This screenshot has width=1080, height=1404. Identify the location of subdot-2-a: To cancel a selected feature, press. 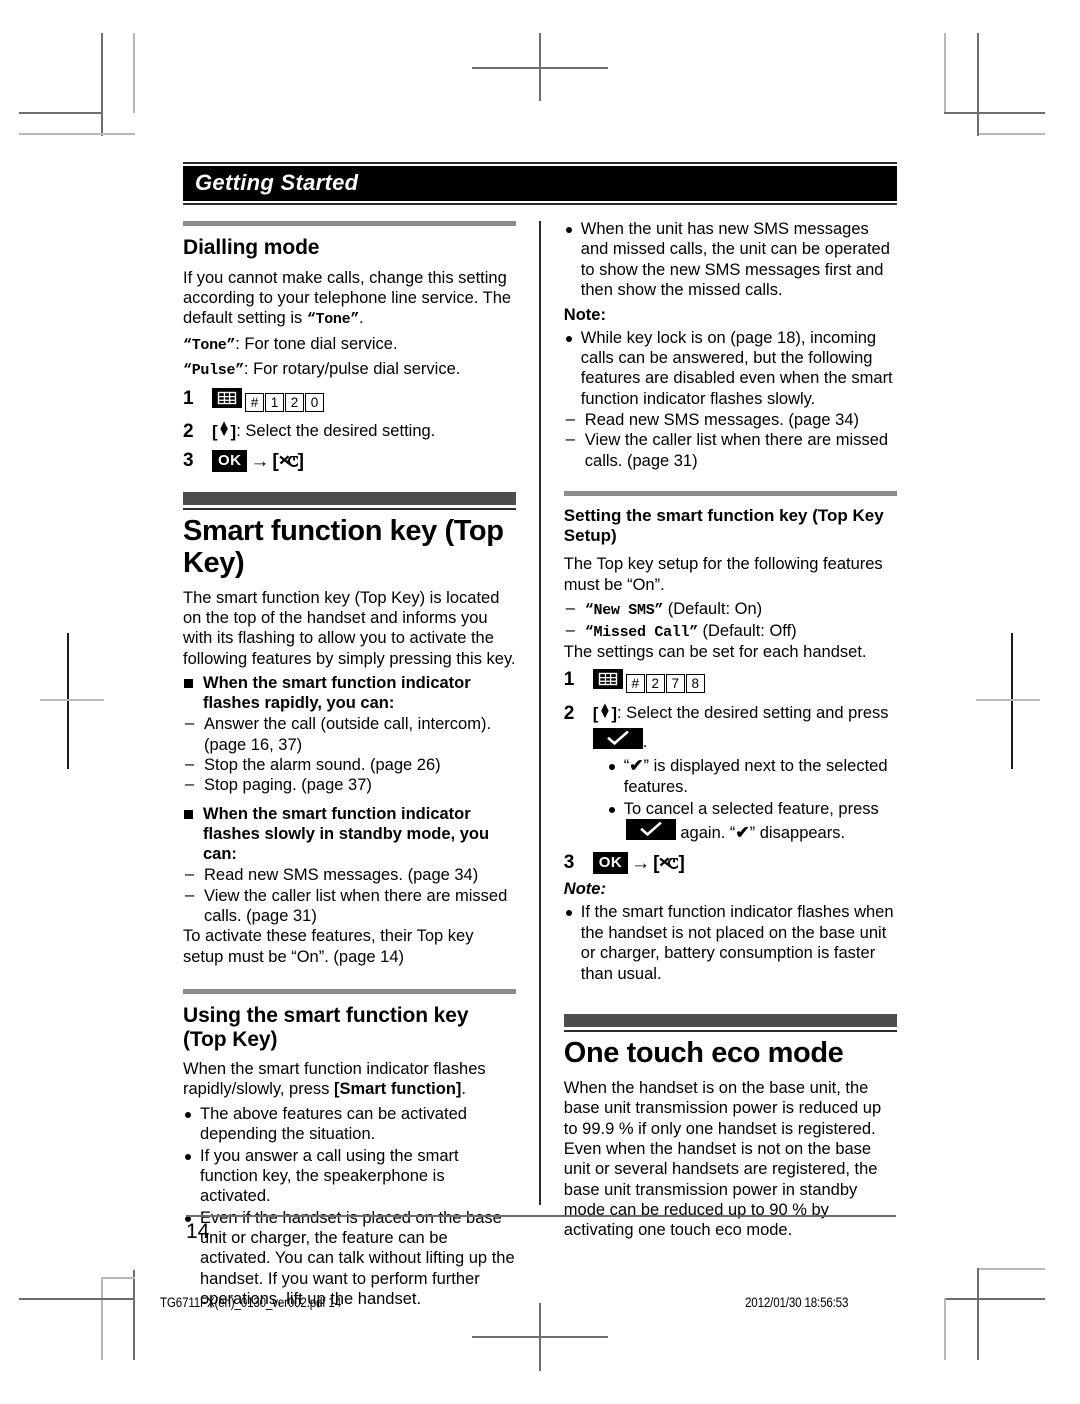
(751, 808).